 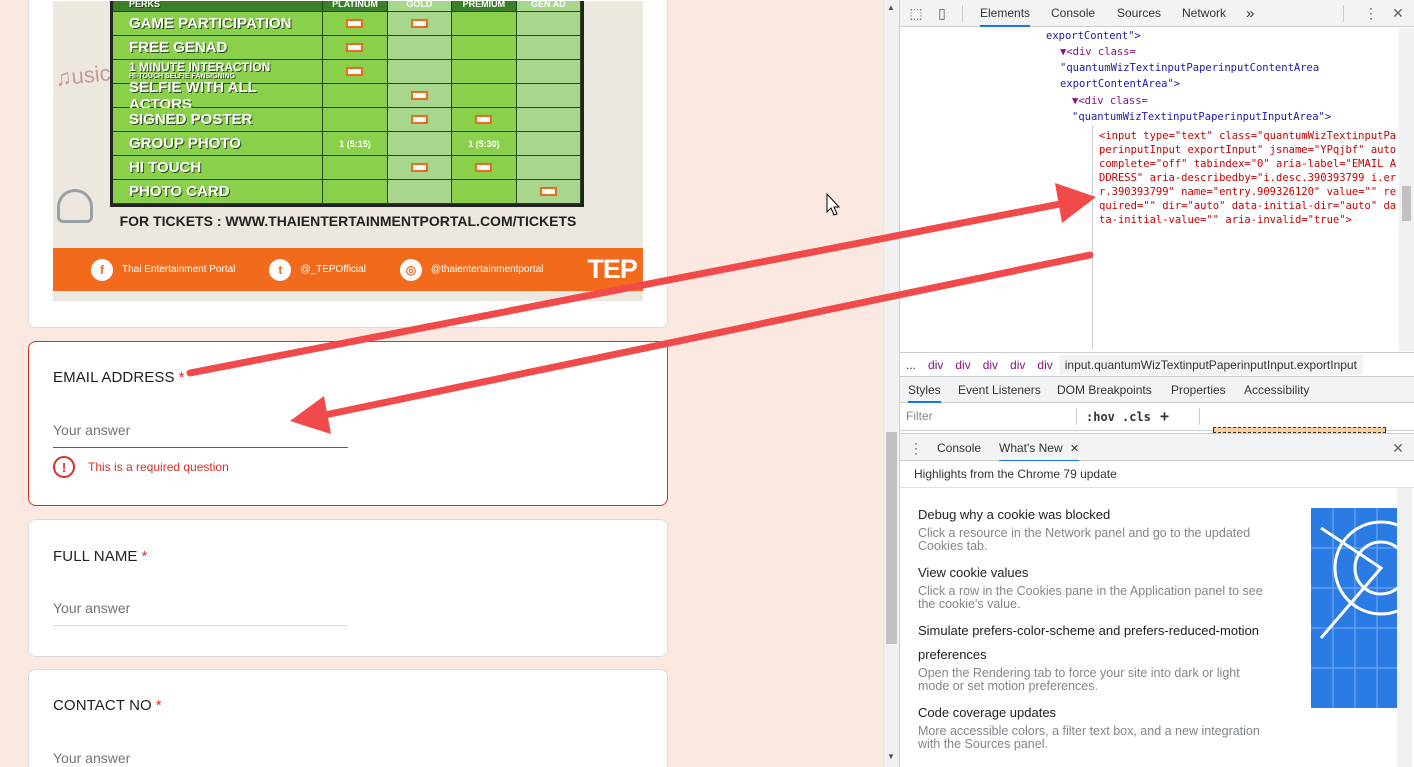 I want to click on contact-answer-field, so click(x=200, y=758).